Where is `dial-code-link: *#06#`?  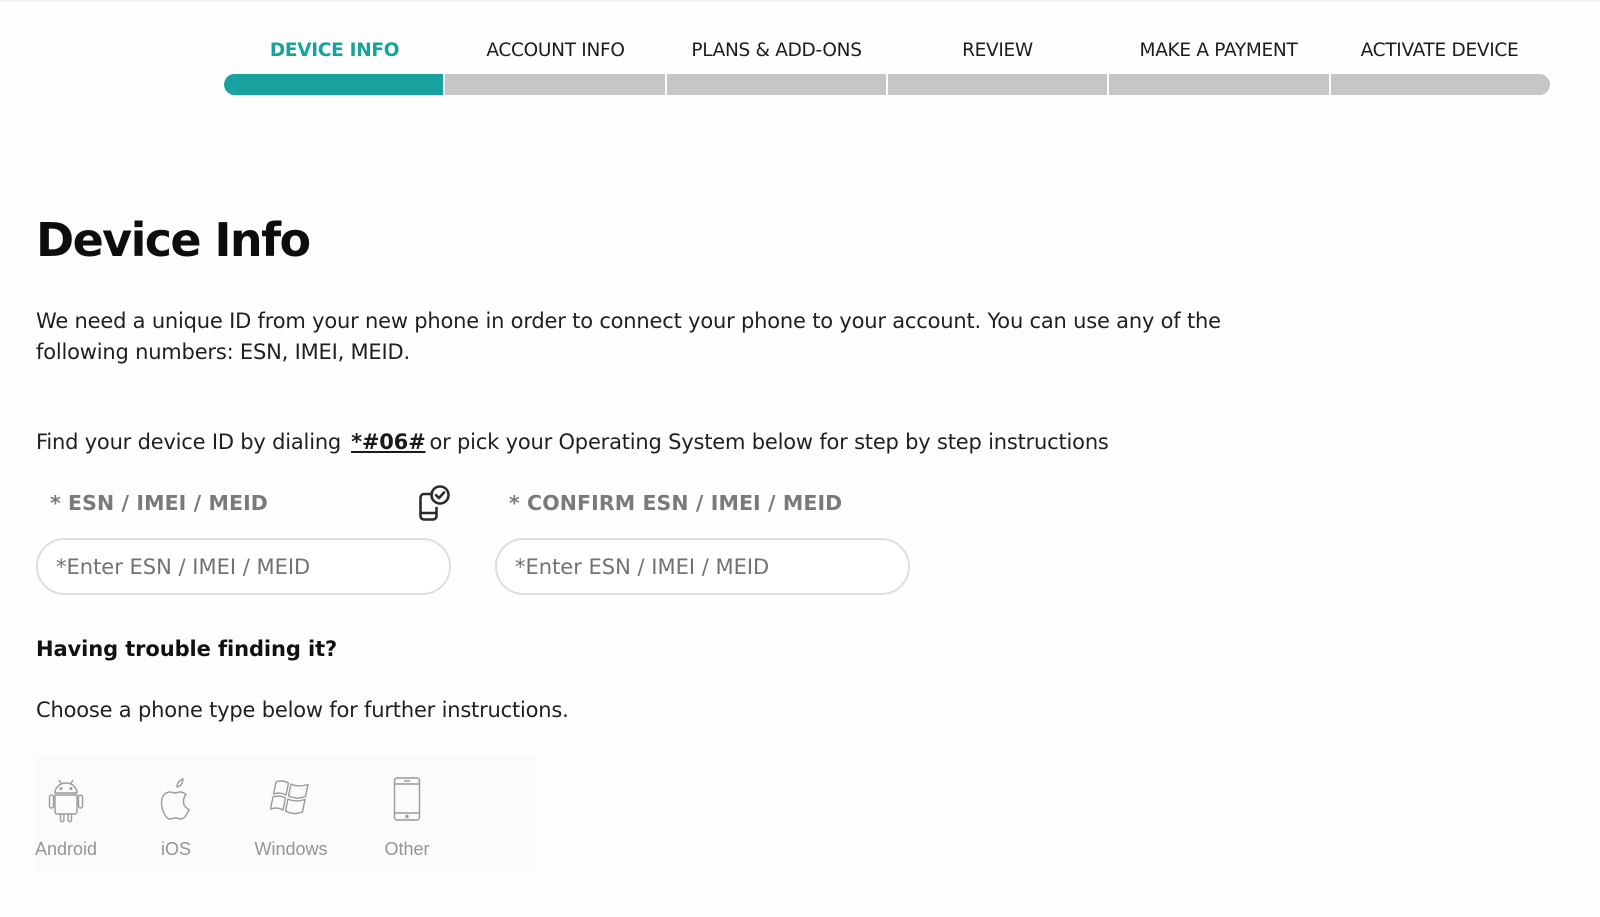
dial-code-link: *#06# is located at coordinates (388, 442).